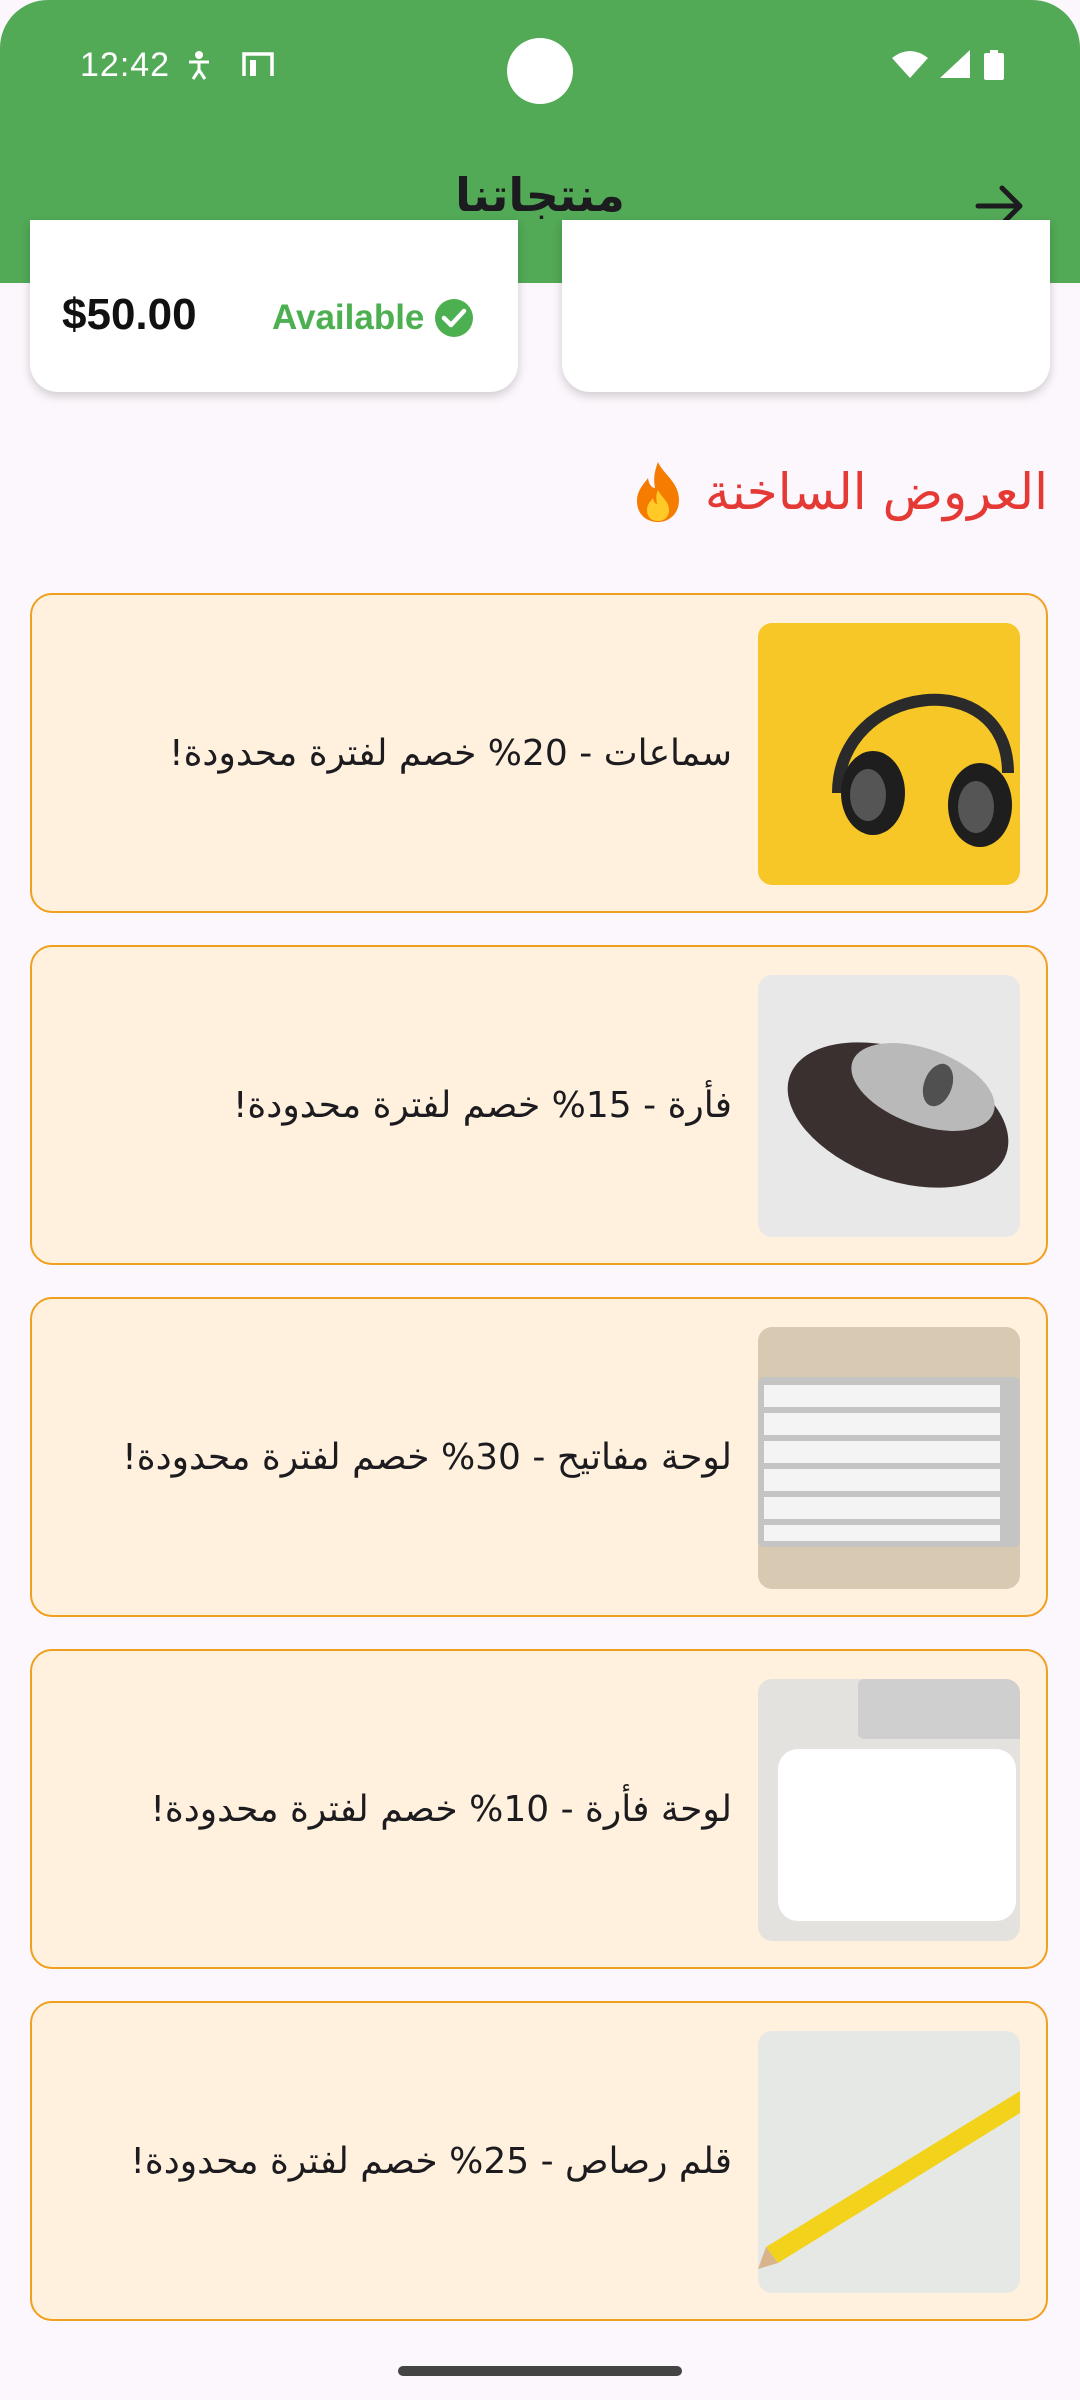  I want to click on wifi-icon, so click(910, 64).